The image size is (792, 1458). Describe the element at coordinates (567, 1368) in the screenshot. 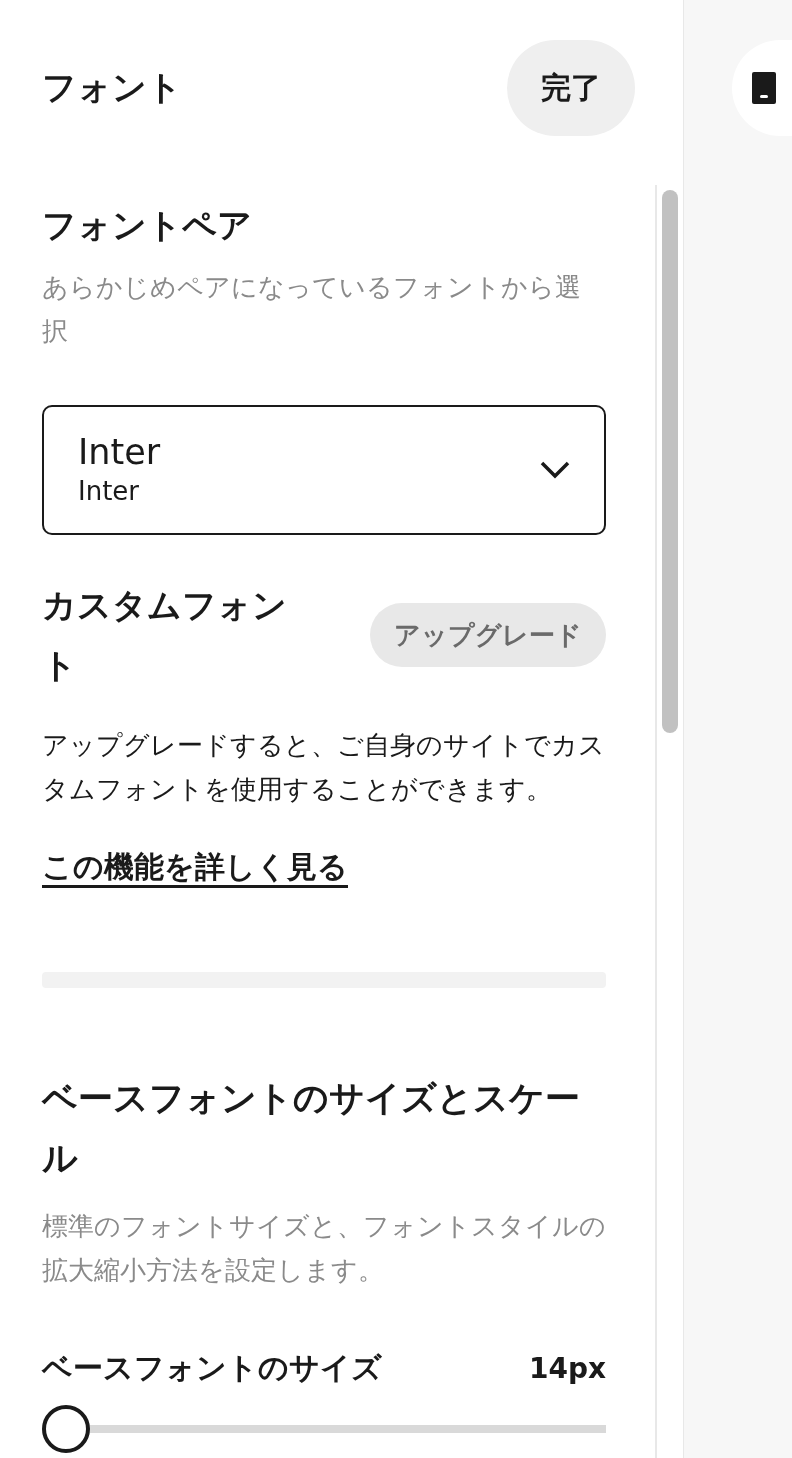

I see `slider-value: 14px` at that location.